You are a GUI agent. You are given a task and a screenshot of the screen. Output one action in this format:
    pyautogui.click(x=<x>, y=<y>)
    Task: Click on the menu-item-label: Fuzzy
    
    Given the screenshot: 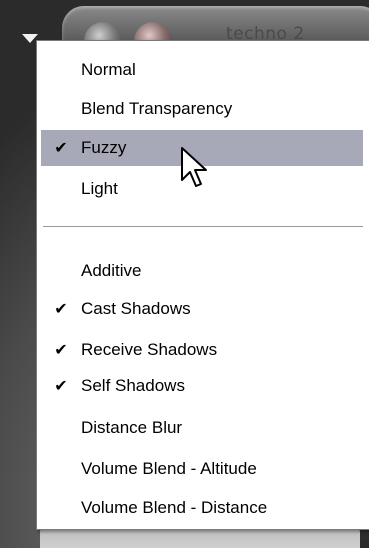 What is the action you would take?
    pyautogui.click(x=104, y=147)
    